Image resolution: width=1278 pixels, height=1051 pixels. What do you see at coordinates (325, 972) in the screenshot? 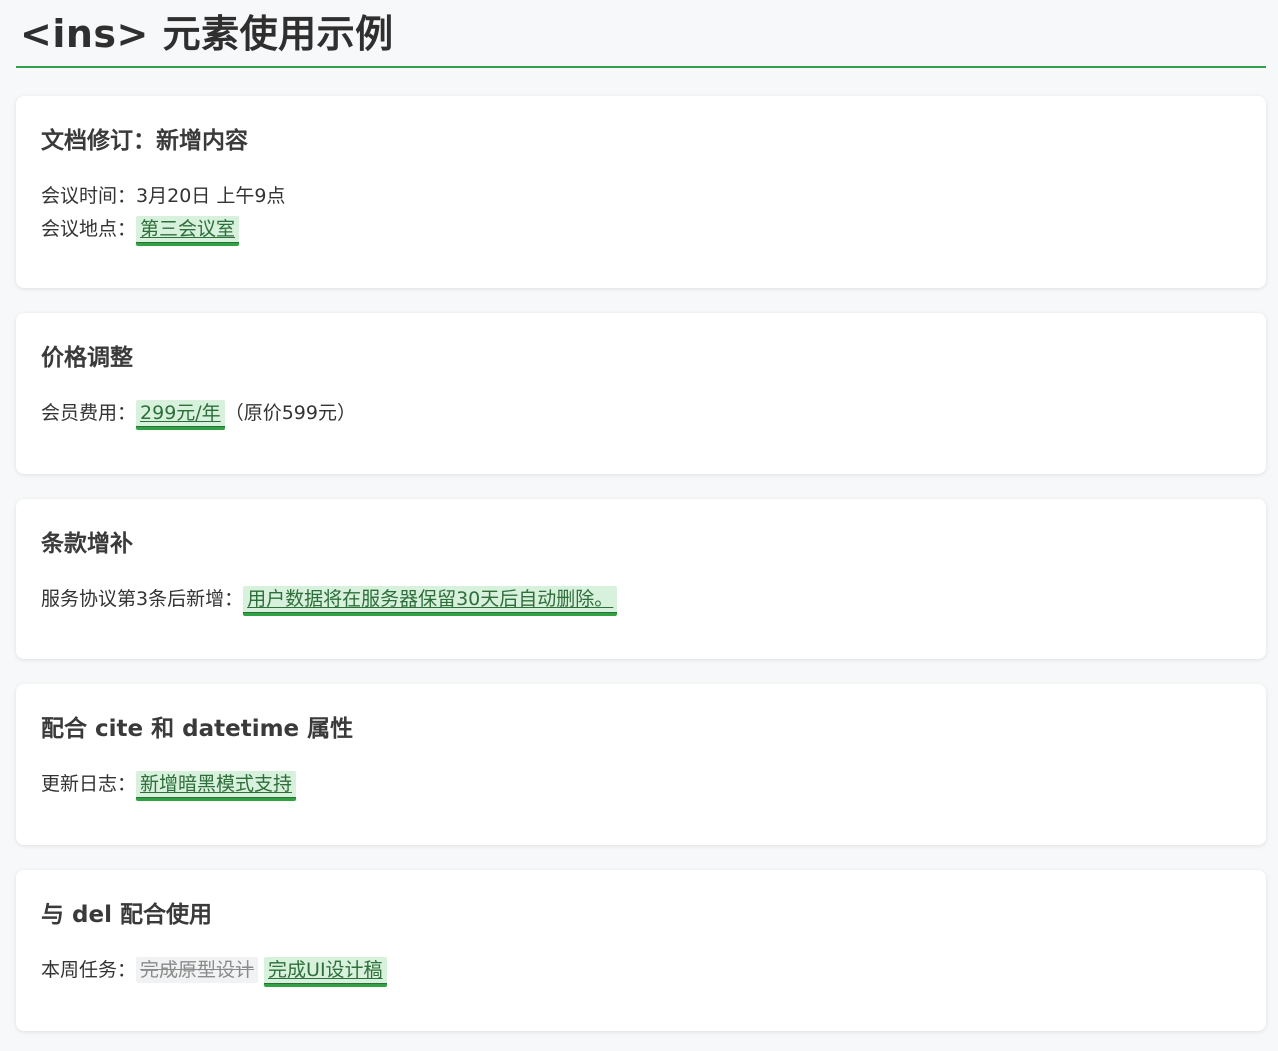
I see `inserted-text: 完成UI设计稿` at bounding box center [325, 972].